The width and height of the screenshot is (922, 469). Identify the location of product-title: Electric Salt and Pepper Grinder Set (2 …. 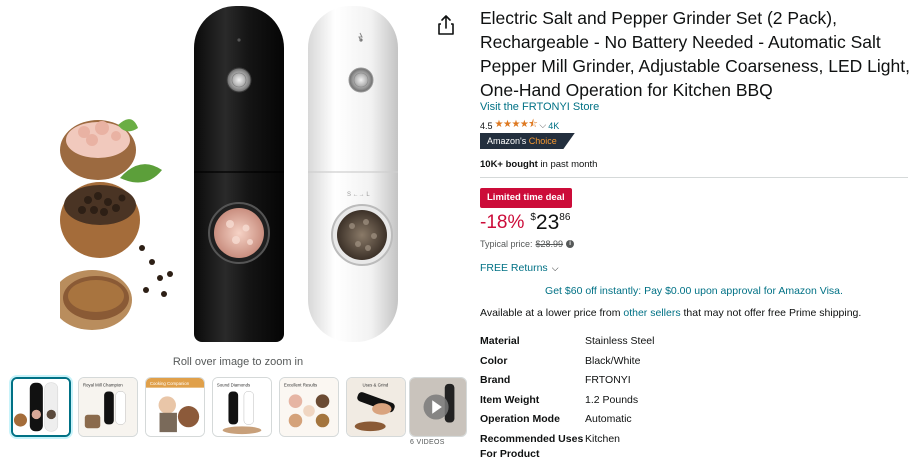
(695, 54).